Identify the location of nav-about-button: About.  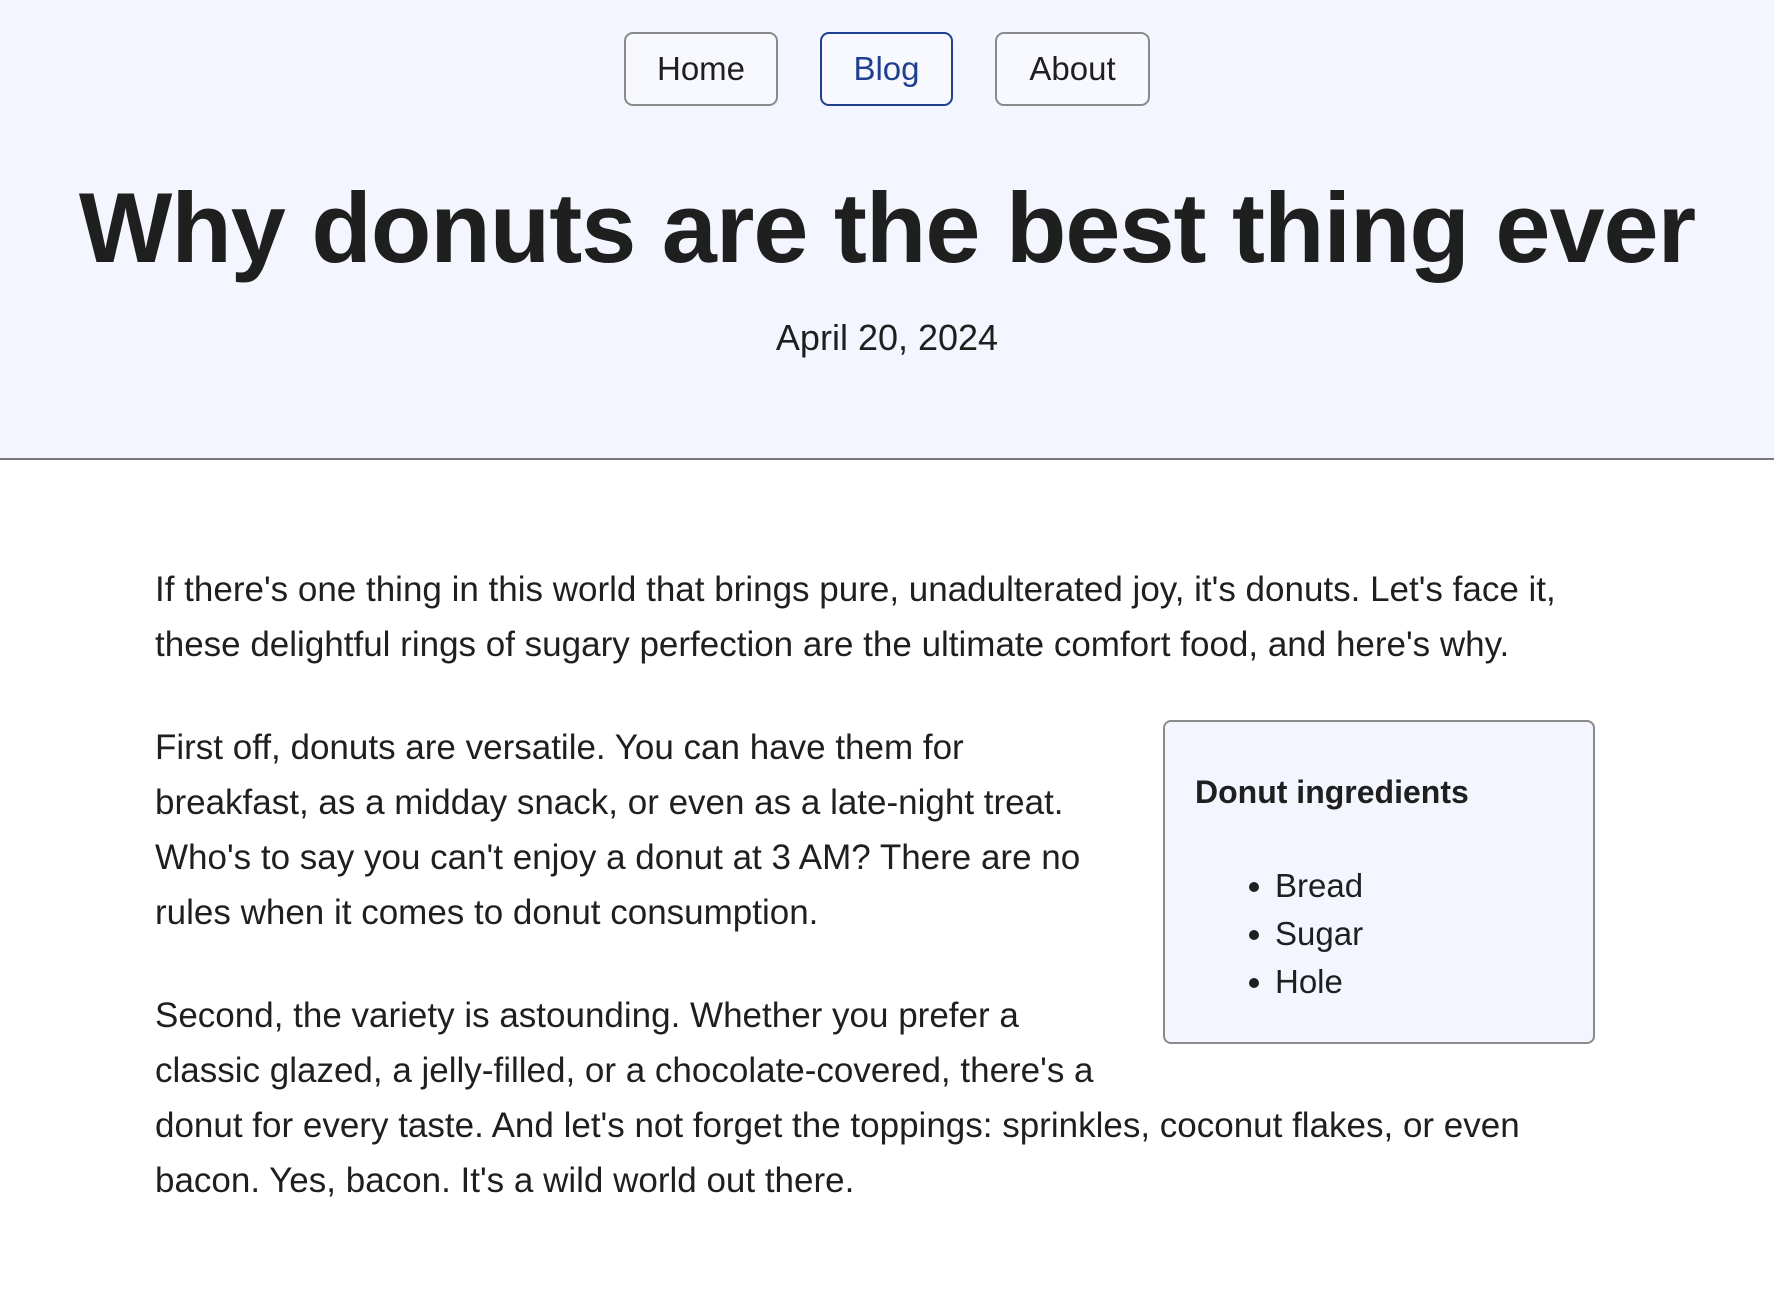
(1072, 69).